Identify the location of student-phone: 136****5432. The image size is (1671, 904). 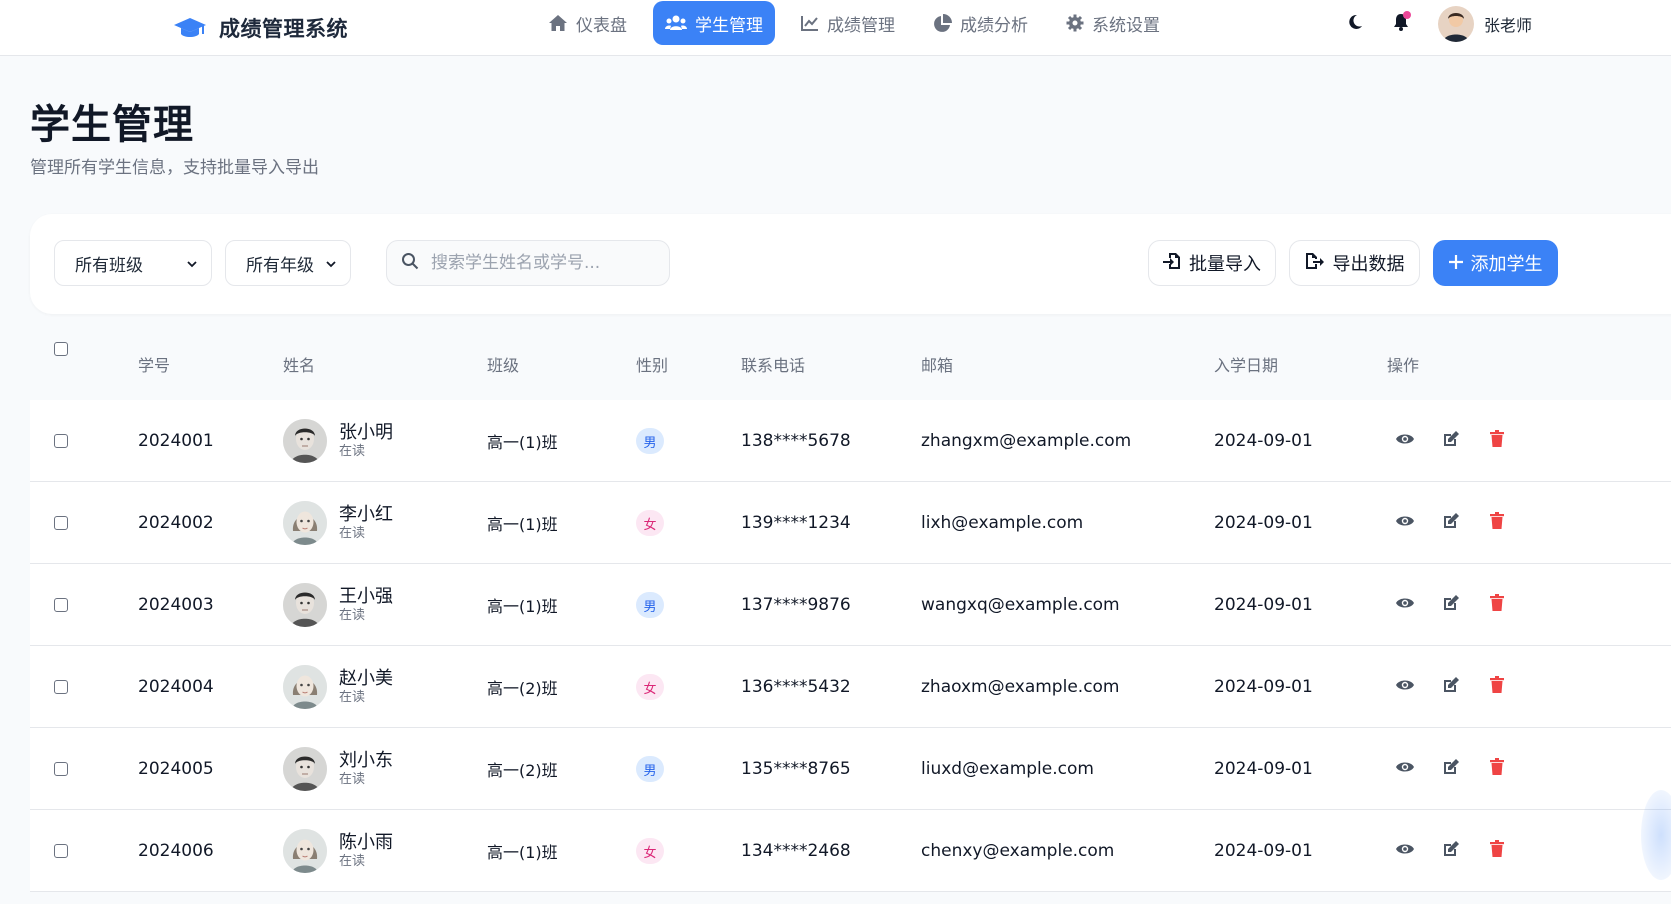
(796, 687).